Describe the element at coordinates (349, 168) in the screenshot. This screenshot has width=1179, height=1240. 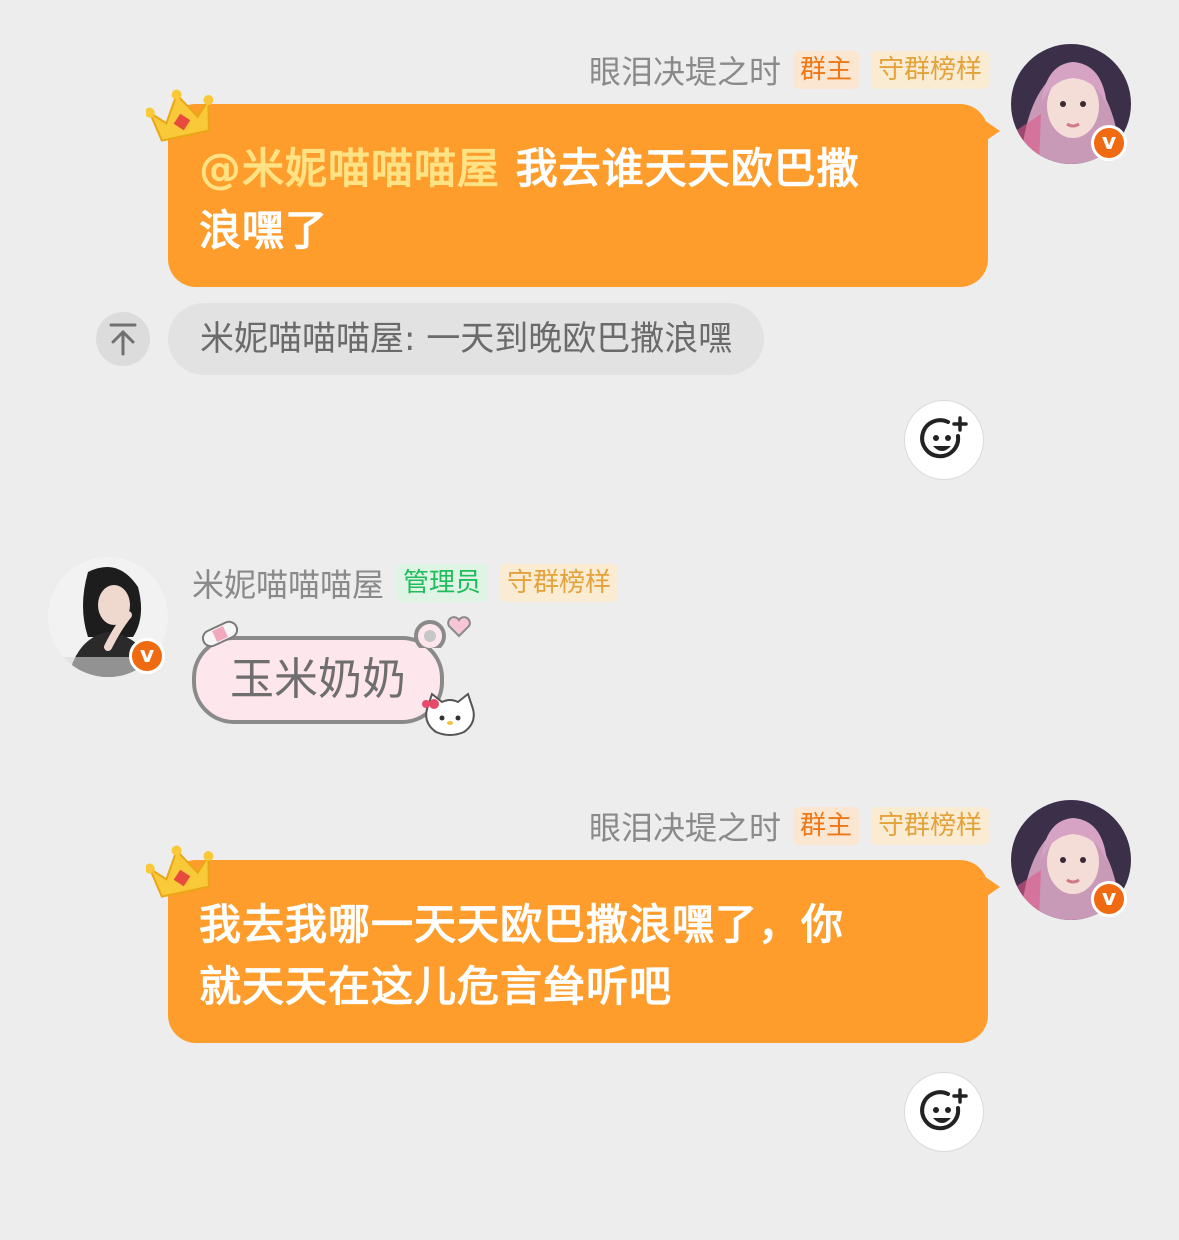
I see `mention-link: @米妮喵喵喵屋` at that location.